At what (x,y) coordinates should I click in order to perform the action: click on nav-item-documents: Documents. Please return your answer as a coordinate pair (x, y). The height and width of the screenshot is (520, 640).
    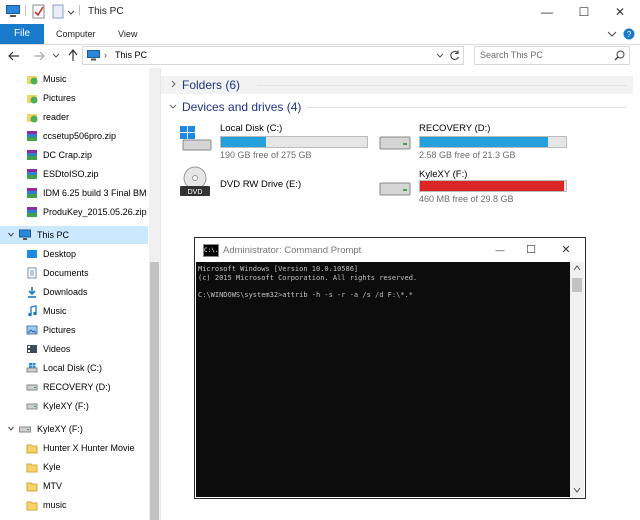
    Looking at the image, I should click on (74, 273).